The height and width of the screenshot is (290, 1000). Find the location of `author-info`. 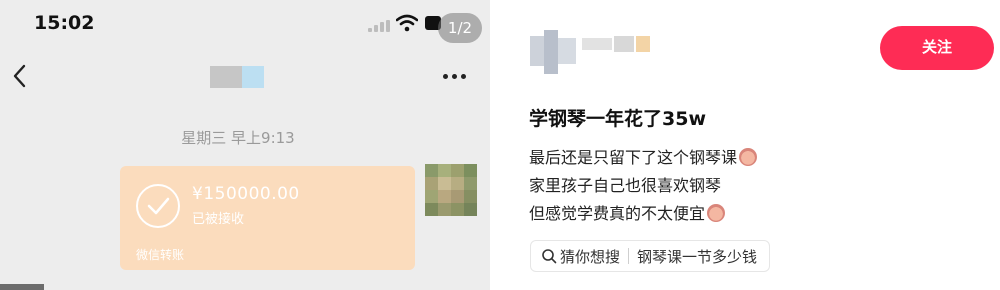

author-info is located at coordinates (596, 50).